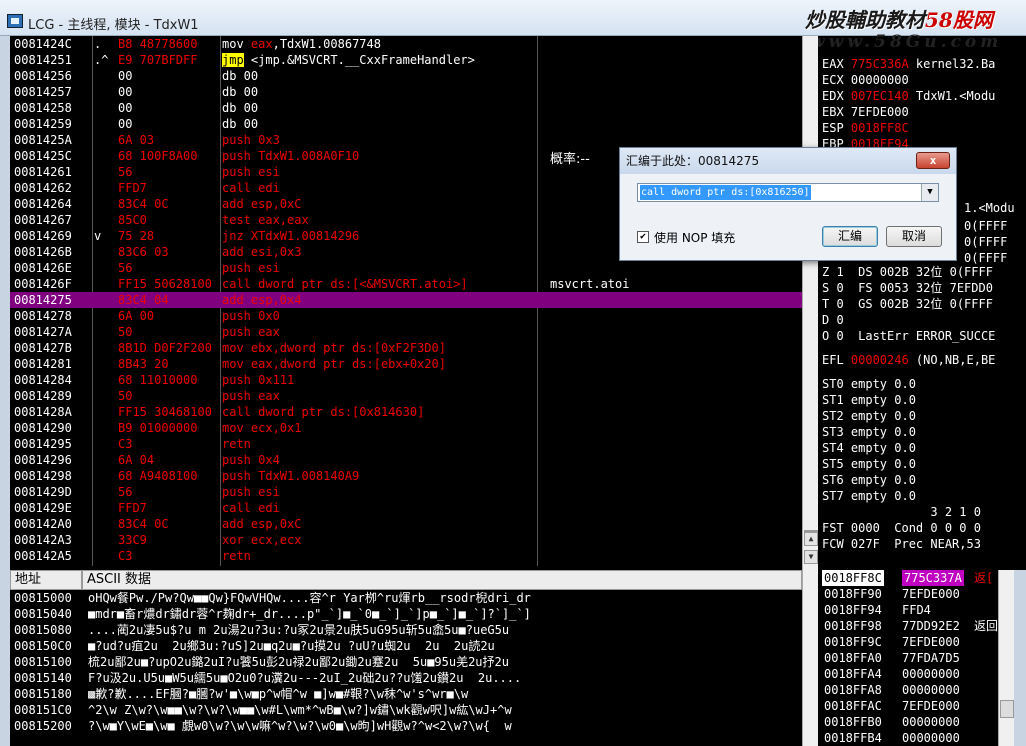  What do you see at coordinates (125, 396) in the screenshot?
I see `hex-bytes: 50` at bounding box center [125, 396].